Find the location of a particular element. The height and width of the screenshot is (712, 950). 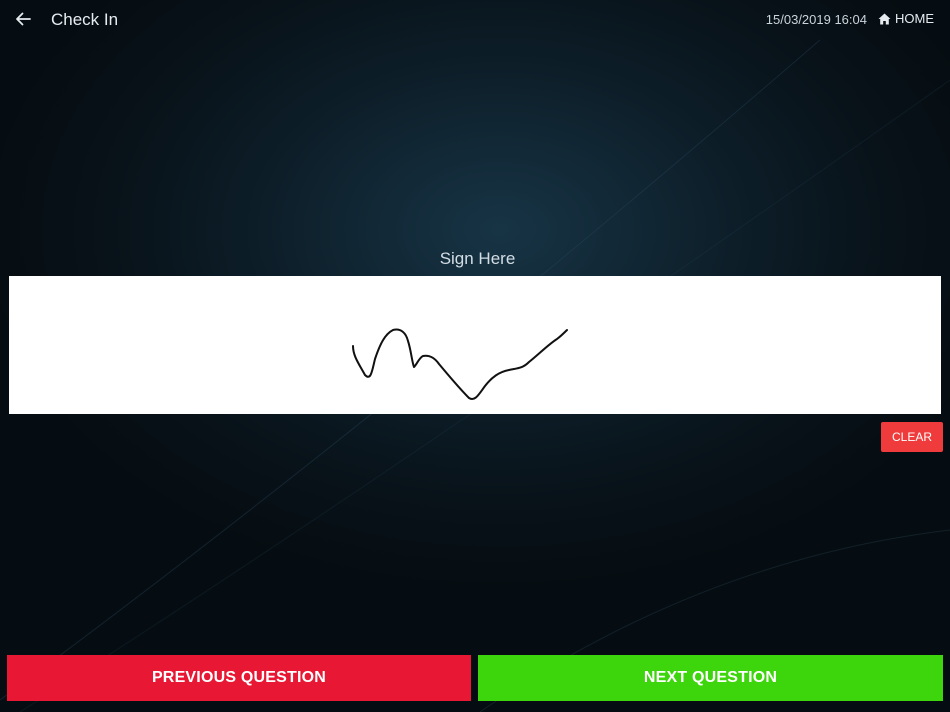

home-label: HOME is located at coordinates (914, 18).